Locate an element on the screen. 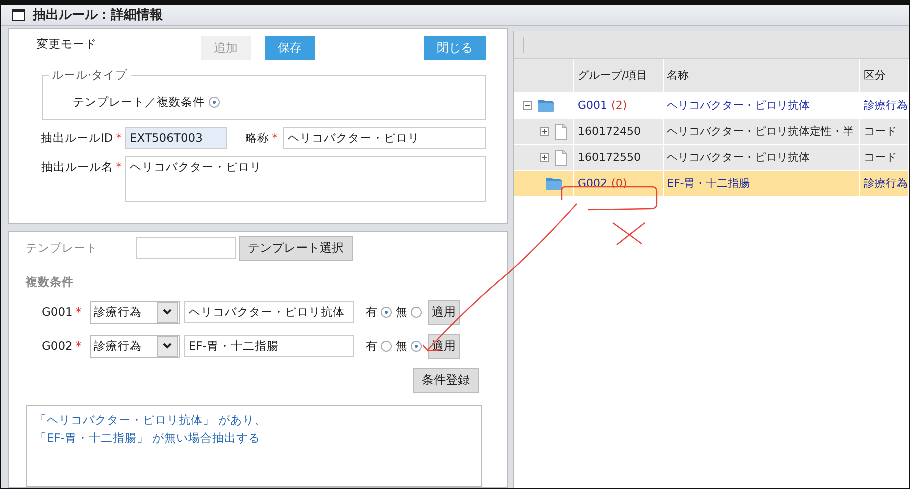  window-icon is located at coordinates (18, 15).